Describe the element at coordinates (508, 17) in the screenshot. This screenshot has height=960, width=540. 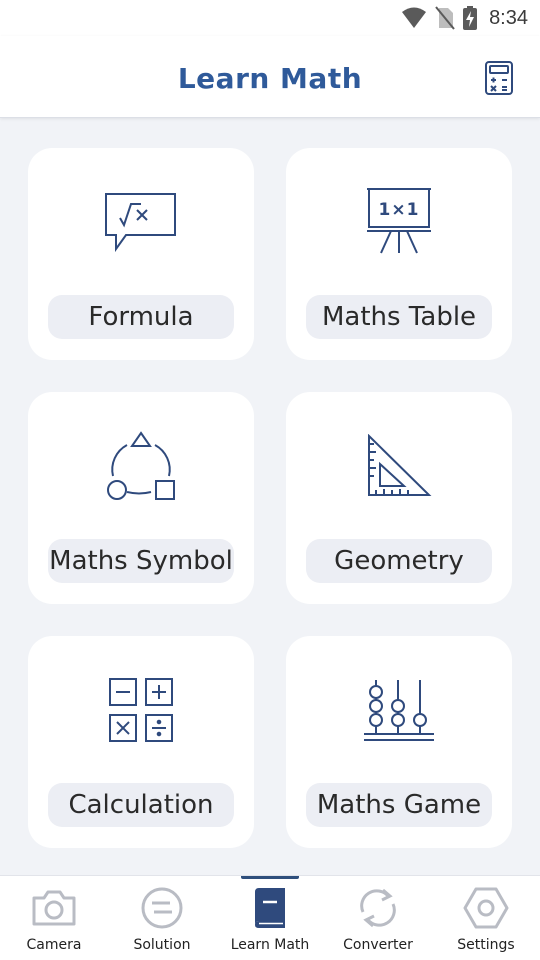
I see `status-time: 8:34` at that location.